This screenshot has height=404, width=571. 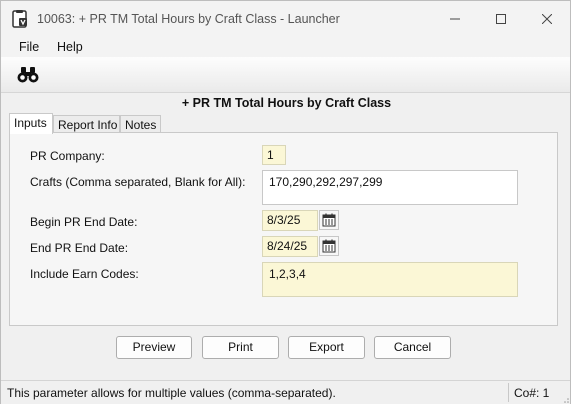 I want to click on menu-bar: File Help, so click(x=285, y=47).